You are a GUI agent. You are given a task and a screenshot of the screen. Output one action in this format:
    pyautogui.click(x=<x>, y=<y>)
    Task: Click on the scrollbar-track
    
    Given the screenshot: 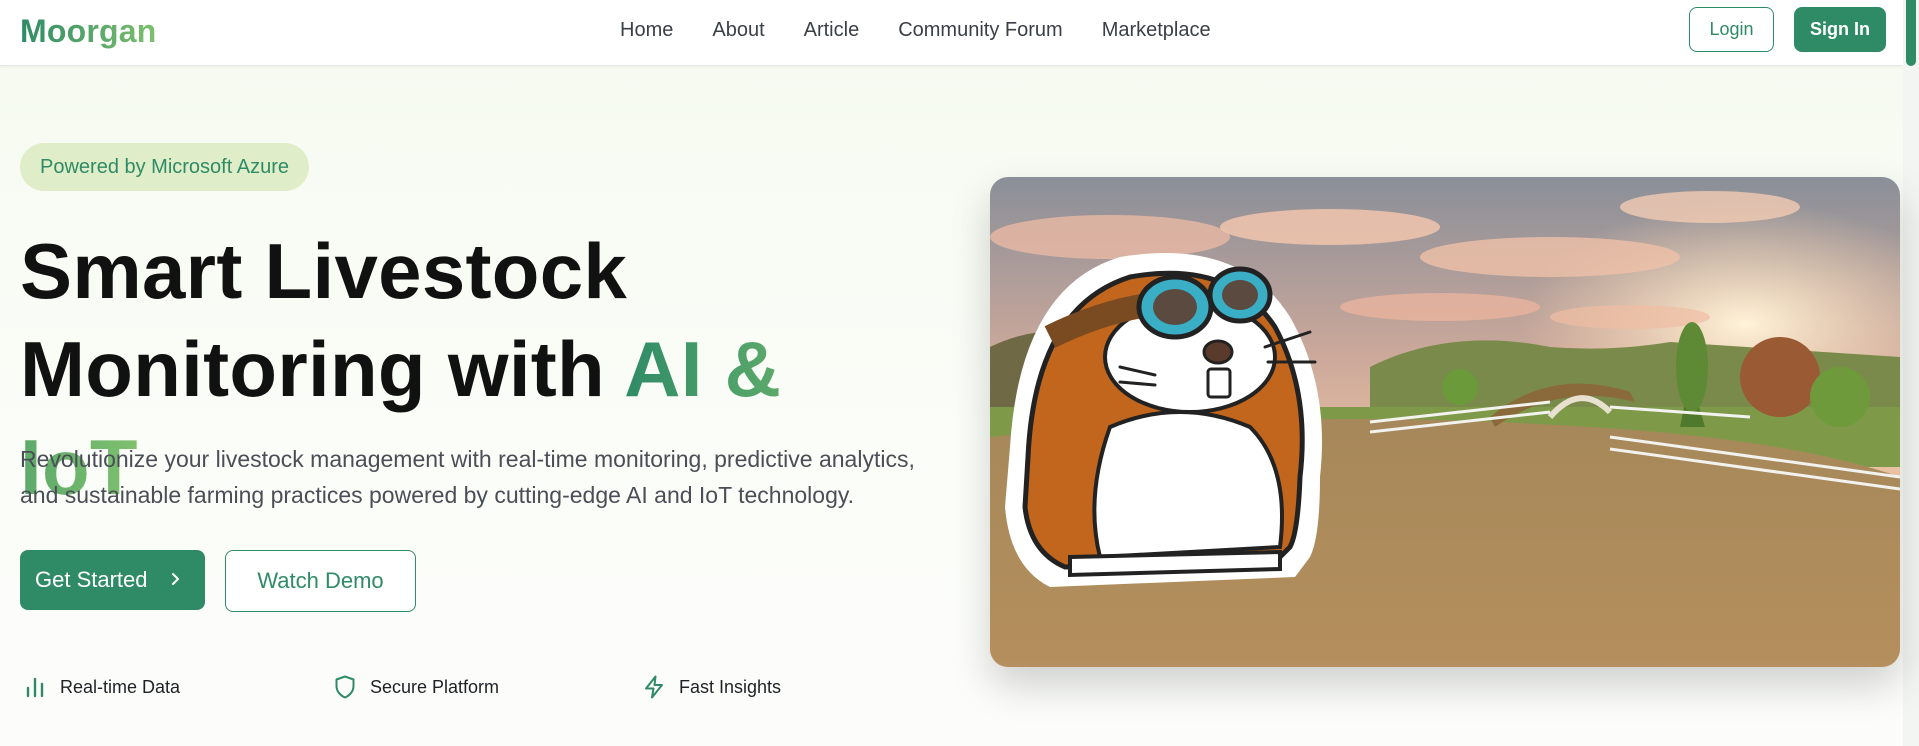 What is the action you would take?
    pyautogui.click(x=1911, y=373)
    